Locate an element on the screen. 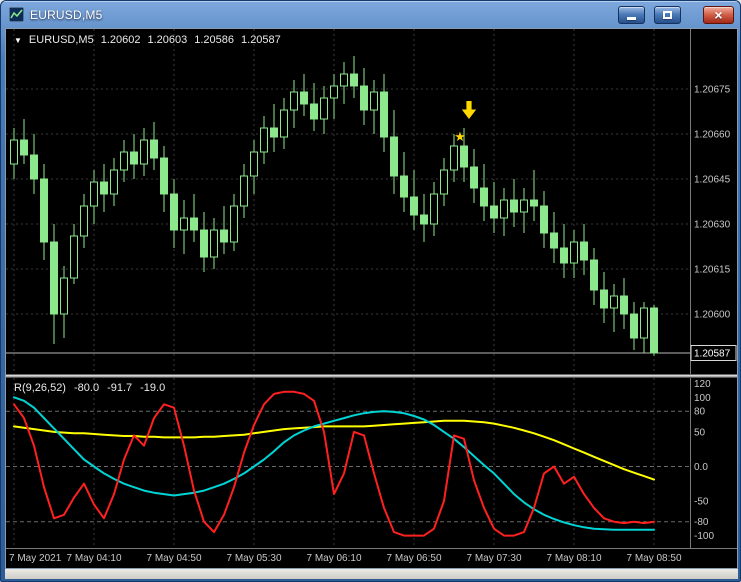 Image resolution: width=741 pixels, height=582 pixels. indicator-value-1: -80.0 is located at coordinates (86, 388).